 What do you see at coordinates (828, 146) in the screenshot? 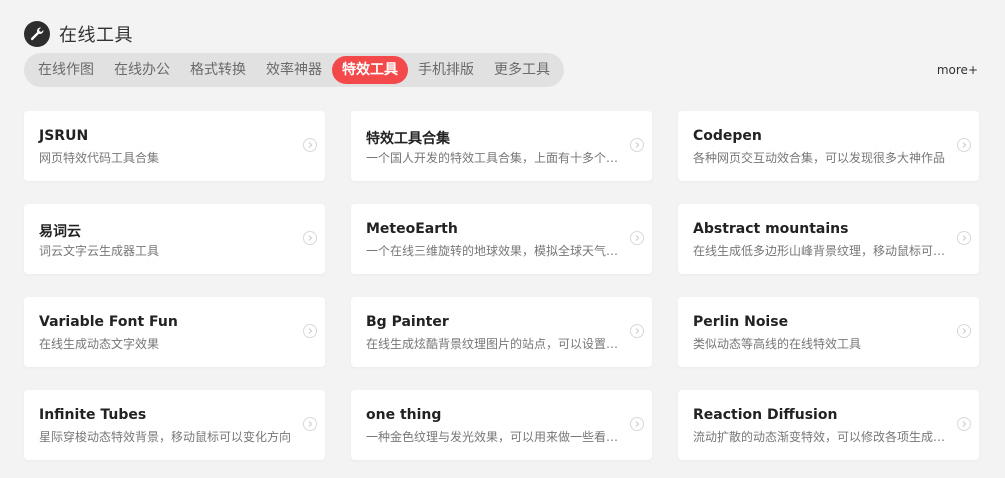
I see `tool-card: Codepen 各种网页交互动效合集，可以发现很多大神作品` at bounding box center [828, 146].